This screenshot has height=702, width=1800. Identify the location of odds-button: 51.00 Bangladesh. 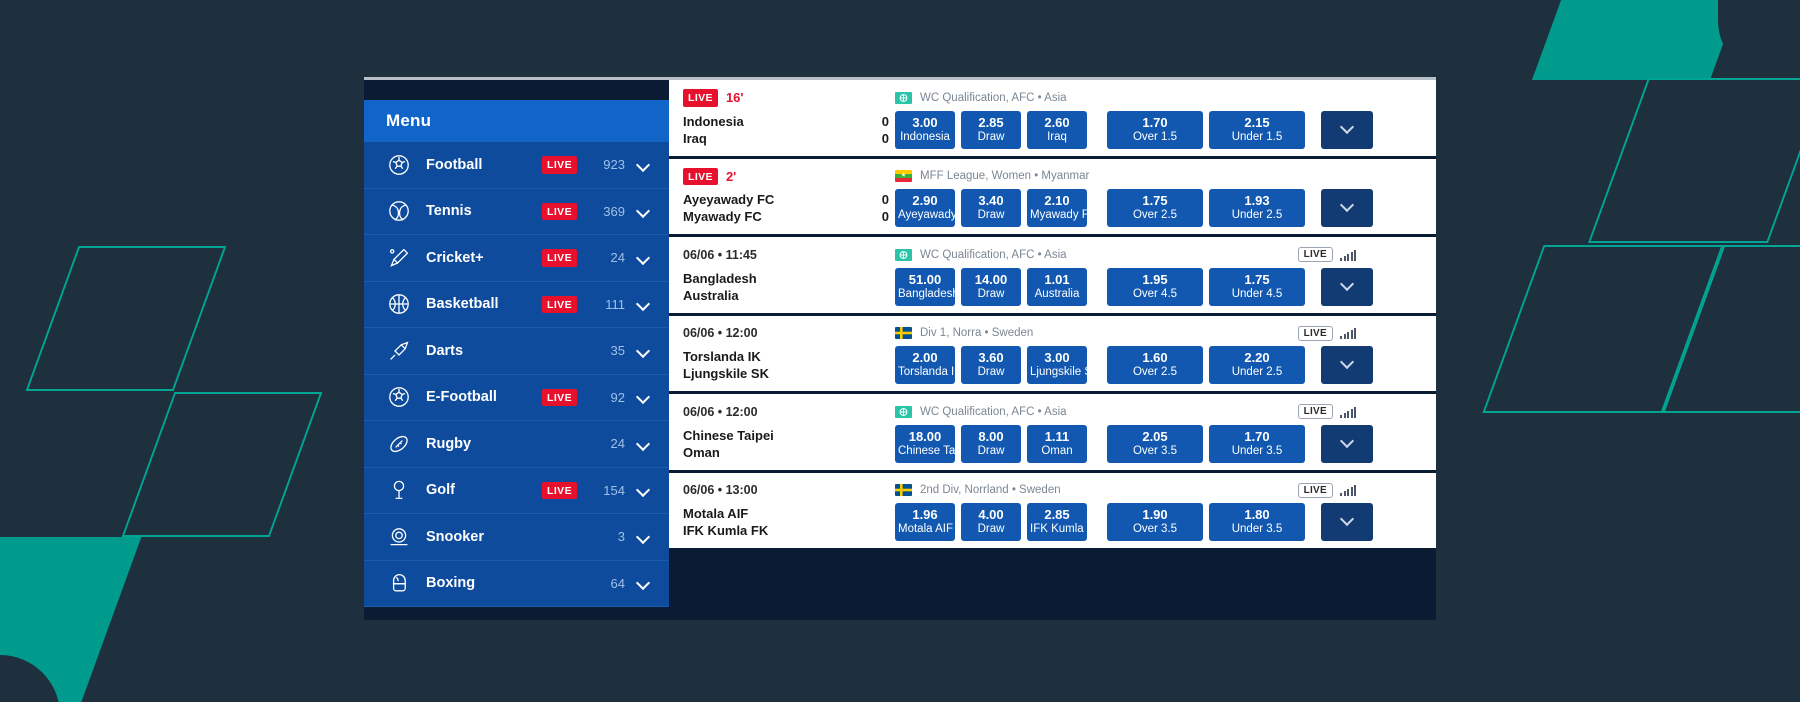
(925, 286).